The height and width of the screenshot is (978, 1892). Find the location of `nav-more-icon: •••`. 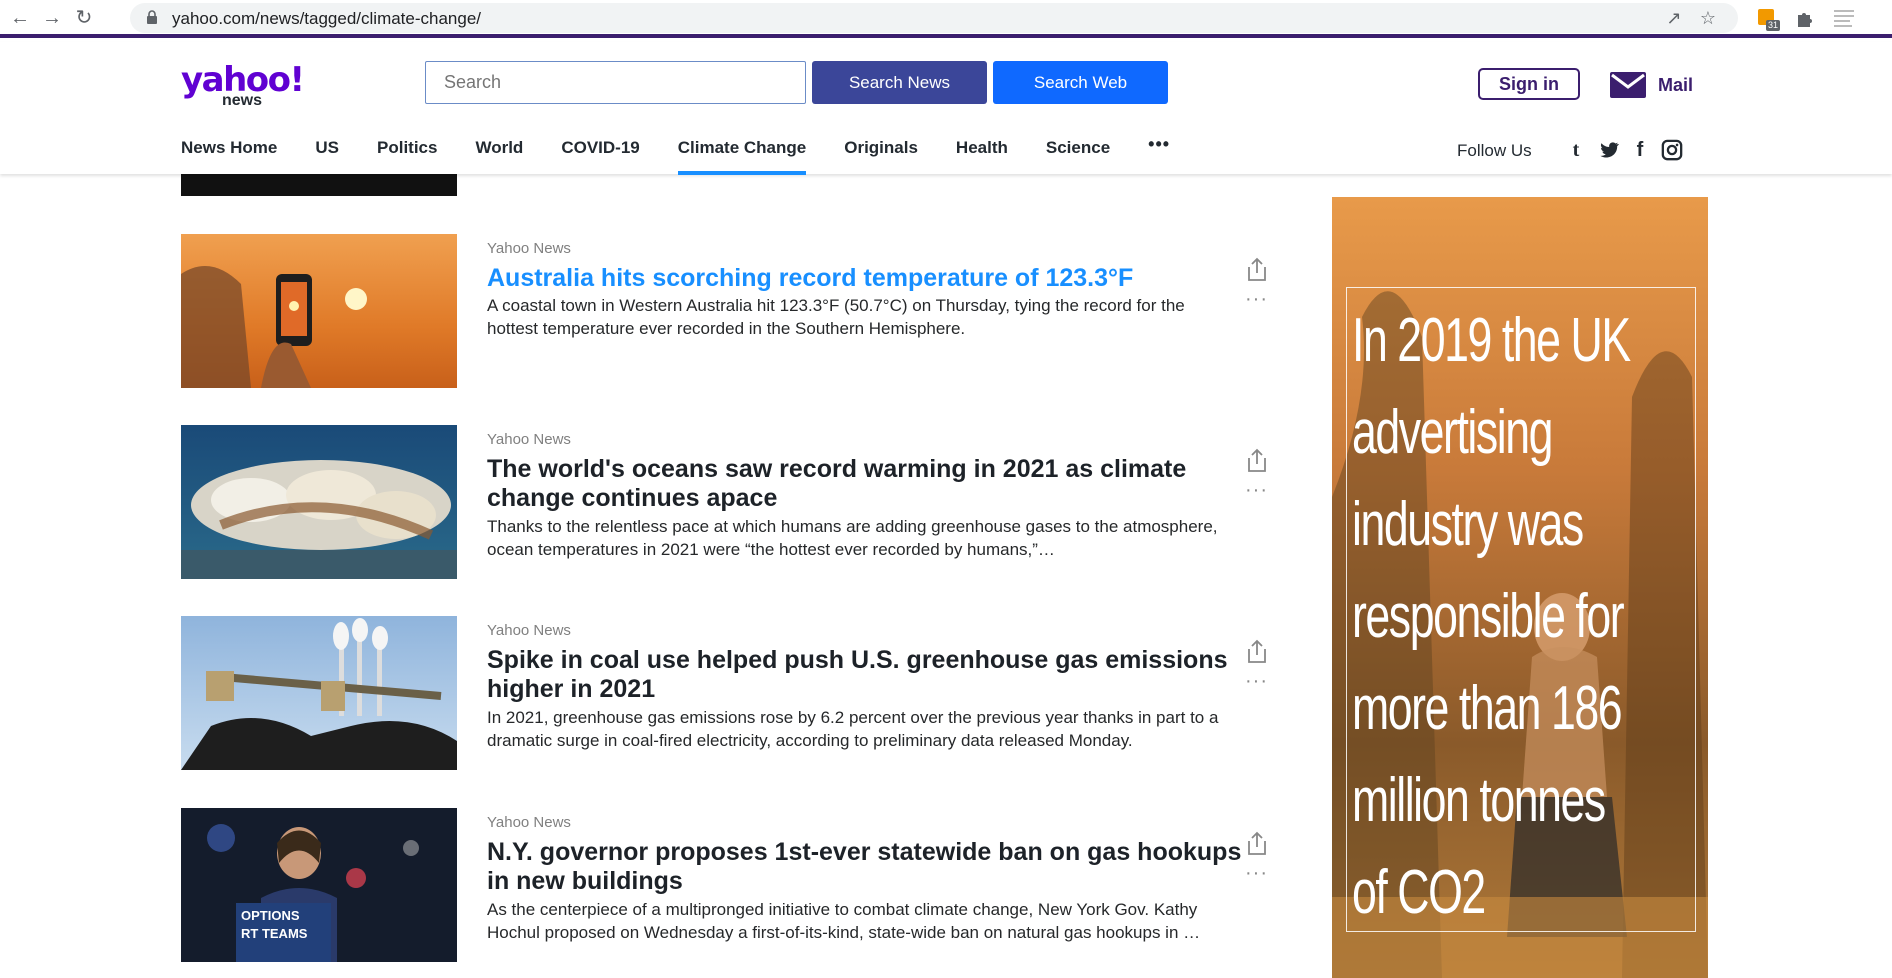

nav-more-icon: ••• is located at coordinates (1159, 152).